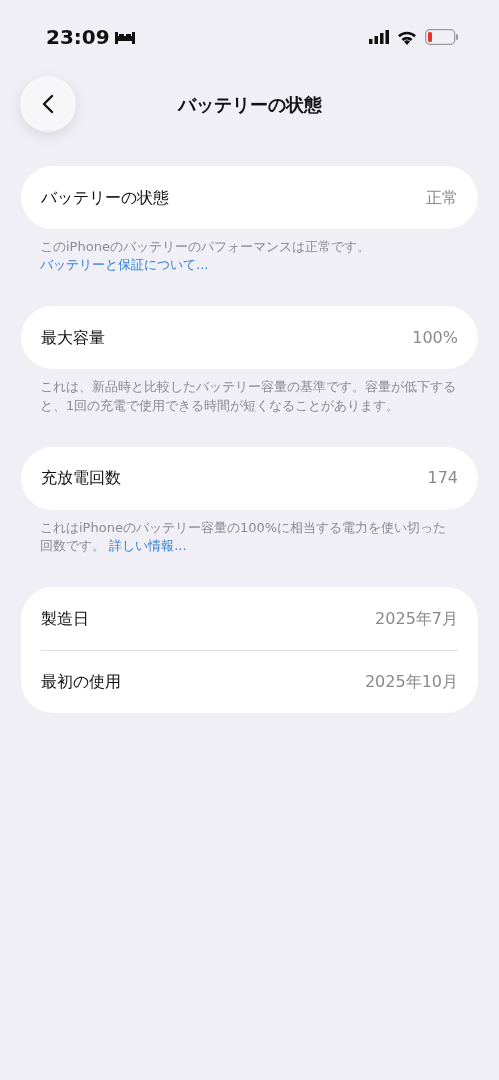  What do you see at coordinates (81, 478) in the screenshot?
I see `row-label: 充放電回数` at bounding box center [81, 478].